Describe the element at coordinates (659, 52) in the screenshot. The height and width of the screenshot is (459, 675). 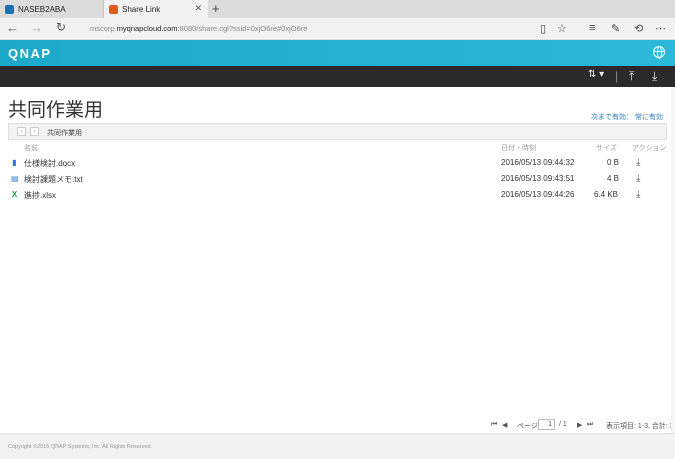
I see `globe-icon` at that location.